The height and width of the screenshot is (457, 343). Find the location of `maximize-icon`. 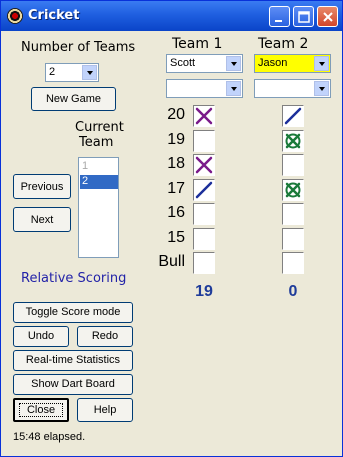

maximize-icon is located at coordinates (304, 17).